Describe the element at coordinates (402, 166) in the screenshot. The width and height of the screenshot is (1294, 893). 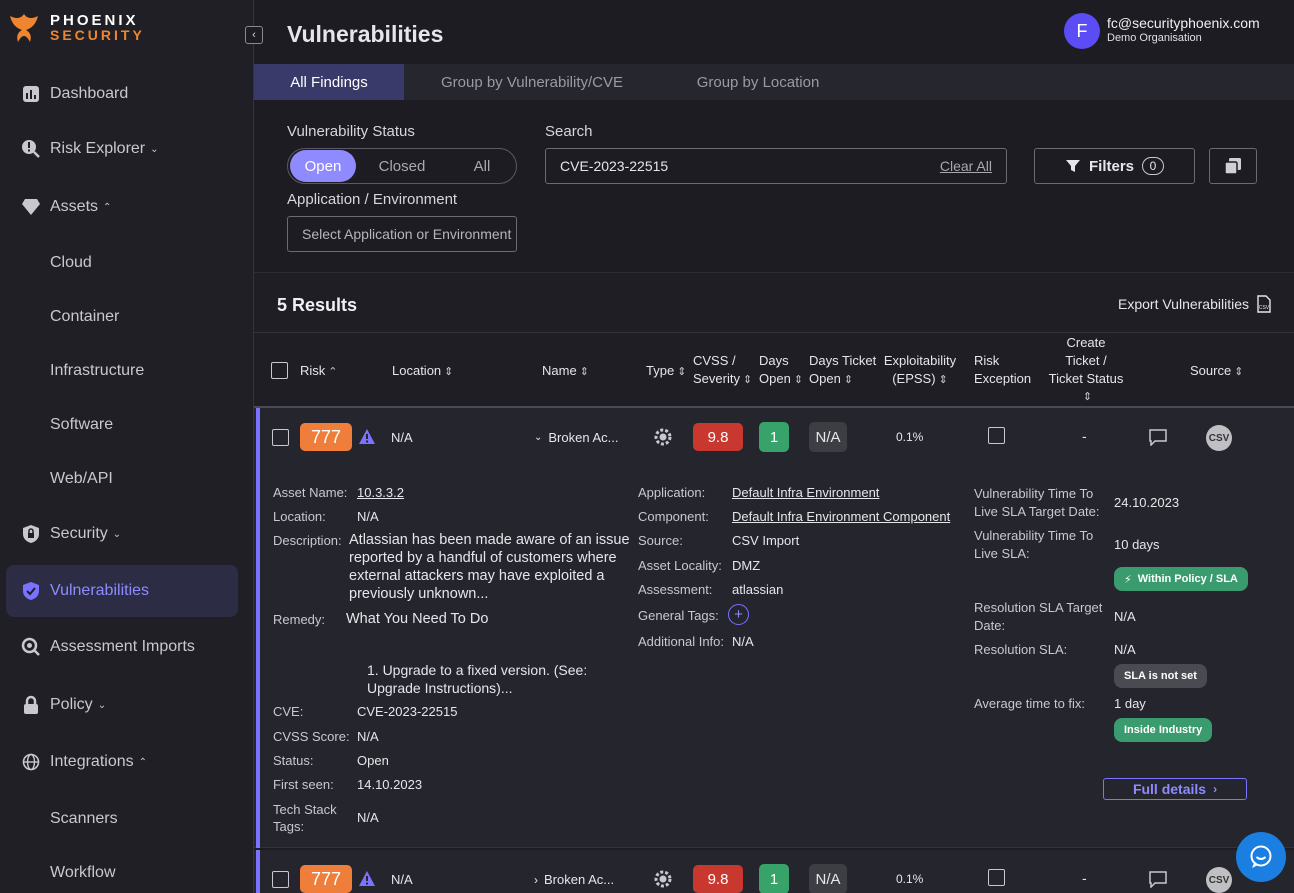
I see `status-closed-option: Closed` at that location.